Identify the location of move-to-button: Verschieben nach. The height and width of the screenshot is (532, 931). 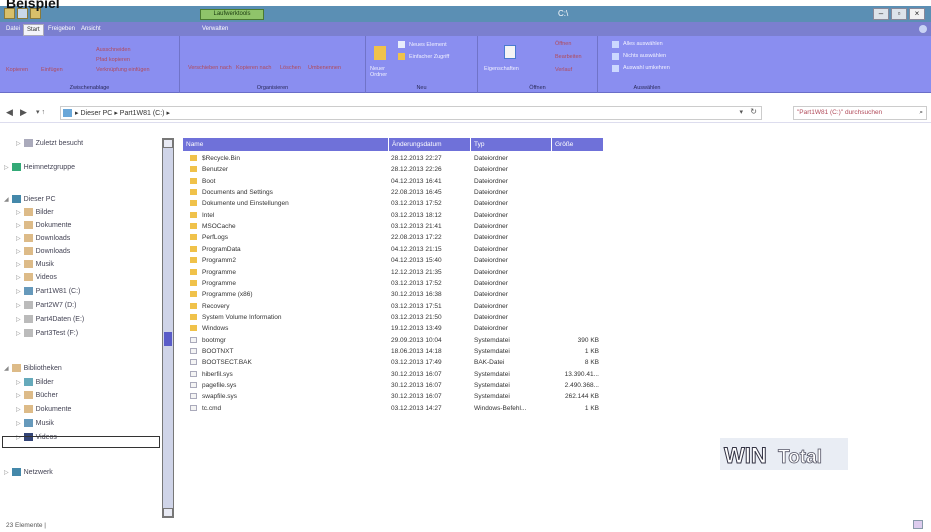
(210, 68).